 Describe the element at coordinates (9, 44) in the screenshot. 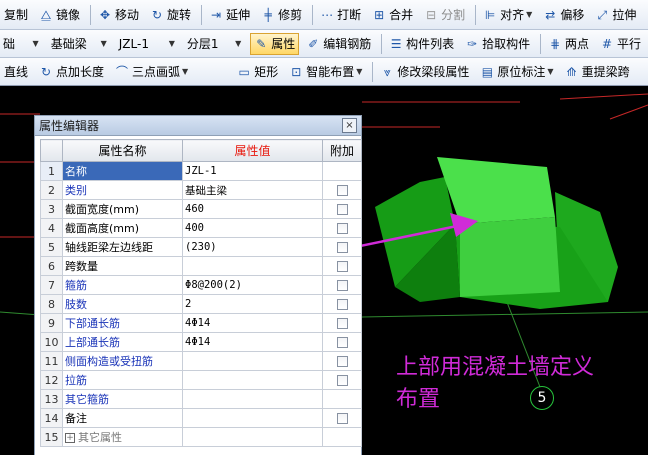

I see `floor-type-value: 础` at that location.